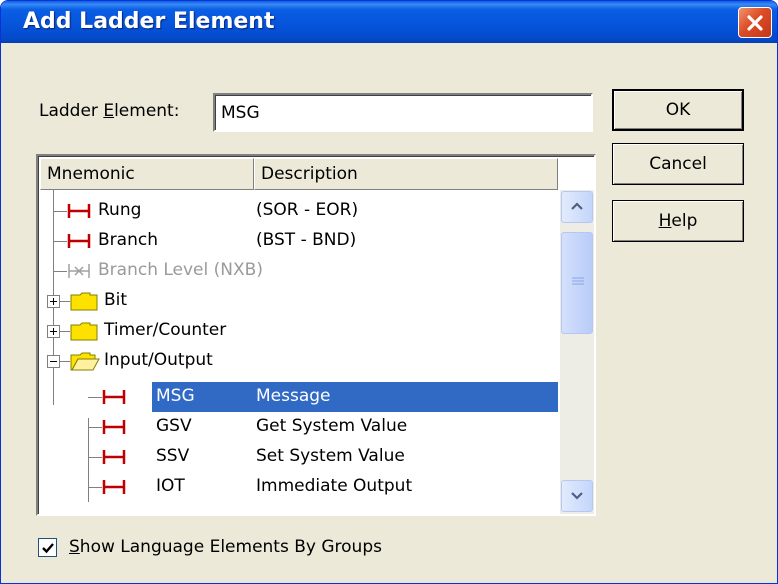 This screenshot has width=778, height=584. I want to click on help-button-label: elp, so click(684, 221).